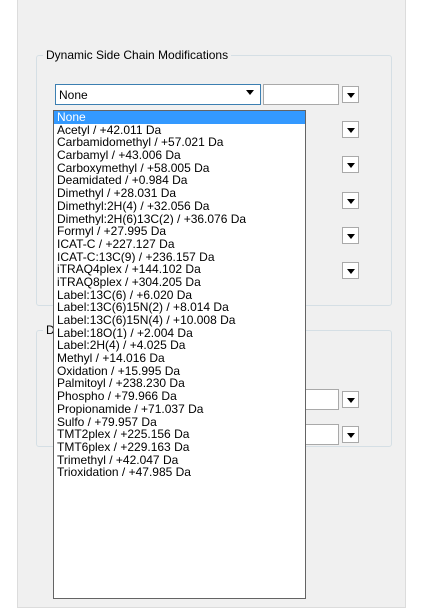 The width and height of the screenshot is (422, 610). Describe the element at coordinates (179, 193) in the screenshot. I see `dropdown-option: Dimethyl / +28.031 Da` at that location.